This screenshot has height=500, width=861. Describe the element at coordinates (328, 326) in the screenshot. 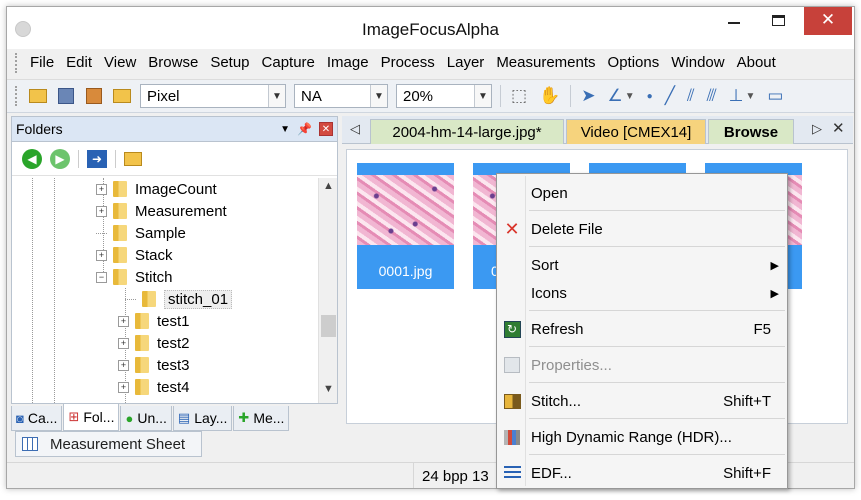

I see `scroll-thumb` at that location.